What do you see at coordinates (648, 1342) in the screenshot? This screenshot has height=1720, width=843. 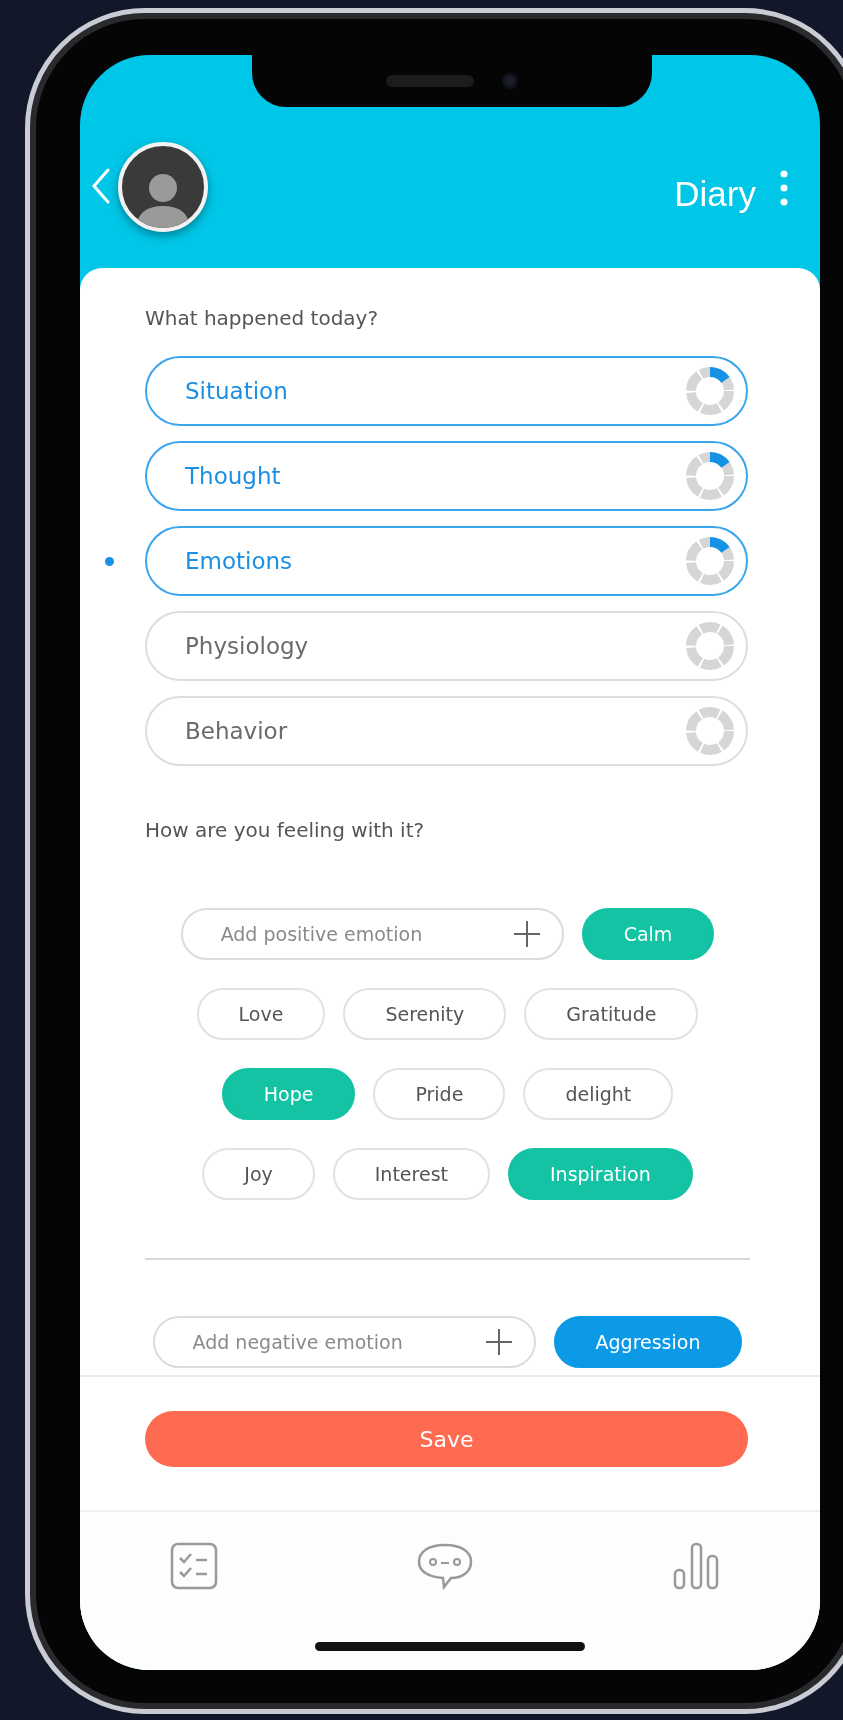 I see `emotion-chip: Aggression` at bounding box center [648, 1342].